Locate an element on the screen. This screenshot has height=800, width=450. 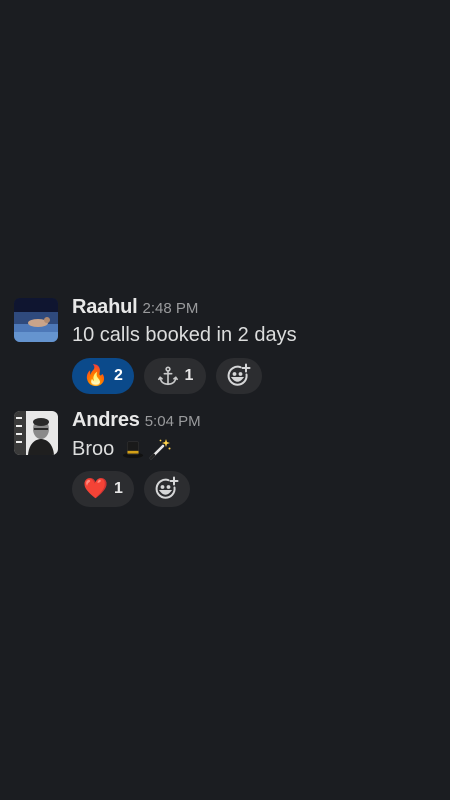
message-text: Broo is located at coordinates (122, 449).